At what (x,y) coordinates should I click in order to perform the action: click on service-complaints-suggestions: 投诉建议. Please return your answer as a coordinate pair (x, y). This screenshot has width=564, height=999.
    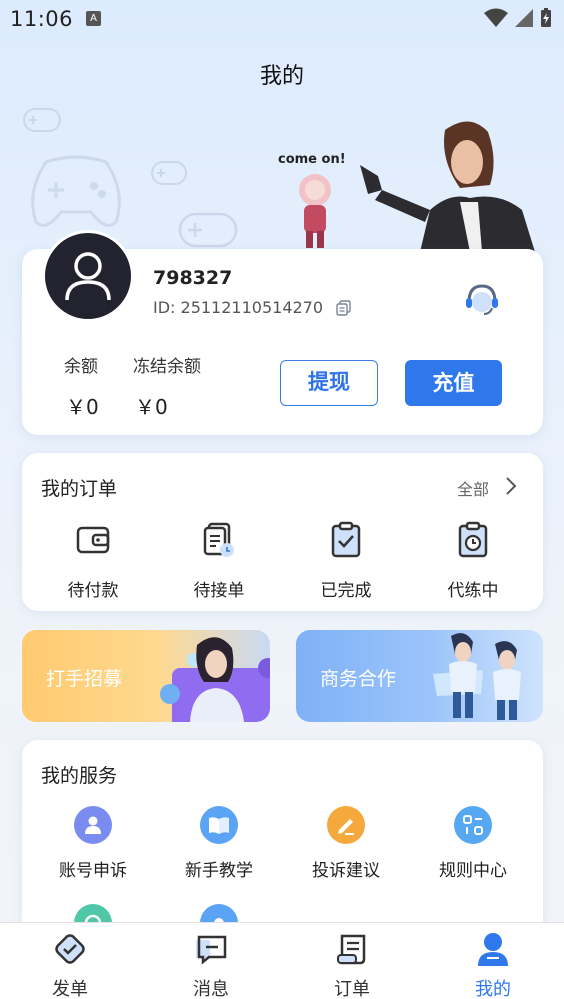
    Looking at the image, I should click on (346, 843).